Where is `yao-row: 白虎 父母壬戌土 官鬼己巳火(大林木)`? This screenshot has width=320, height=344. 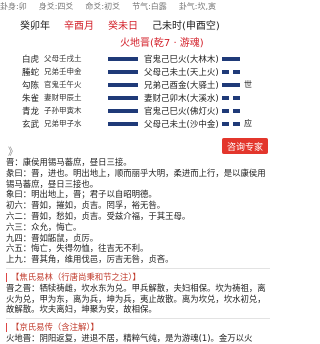 yao-row: 白虎 父母壬戌土 官鬼己巳火(大林木) is located at coordinates (136, 58).